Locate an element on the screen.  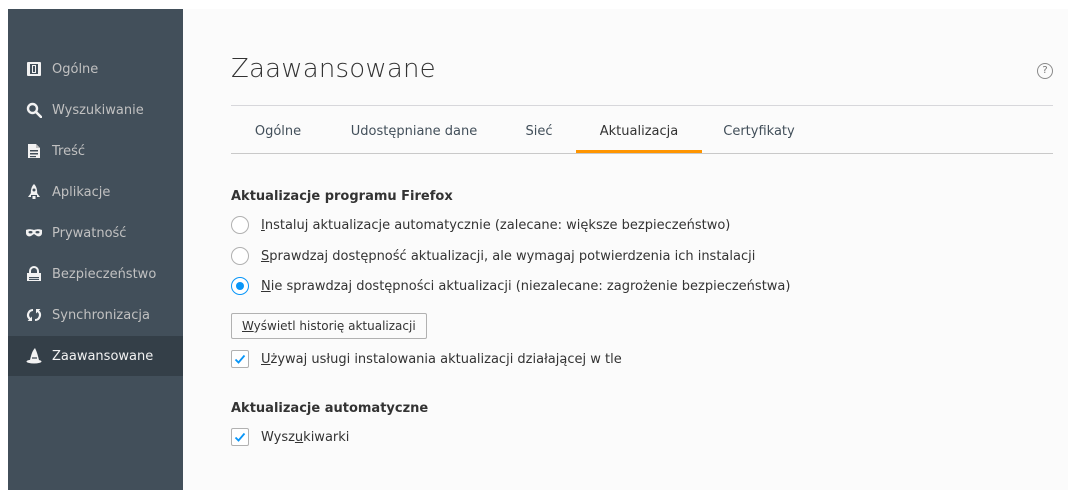
sidebar-item-prywatnosc: Prywatność is located at coordinates (95, 233).